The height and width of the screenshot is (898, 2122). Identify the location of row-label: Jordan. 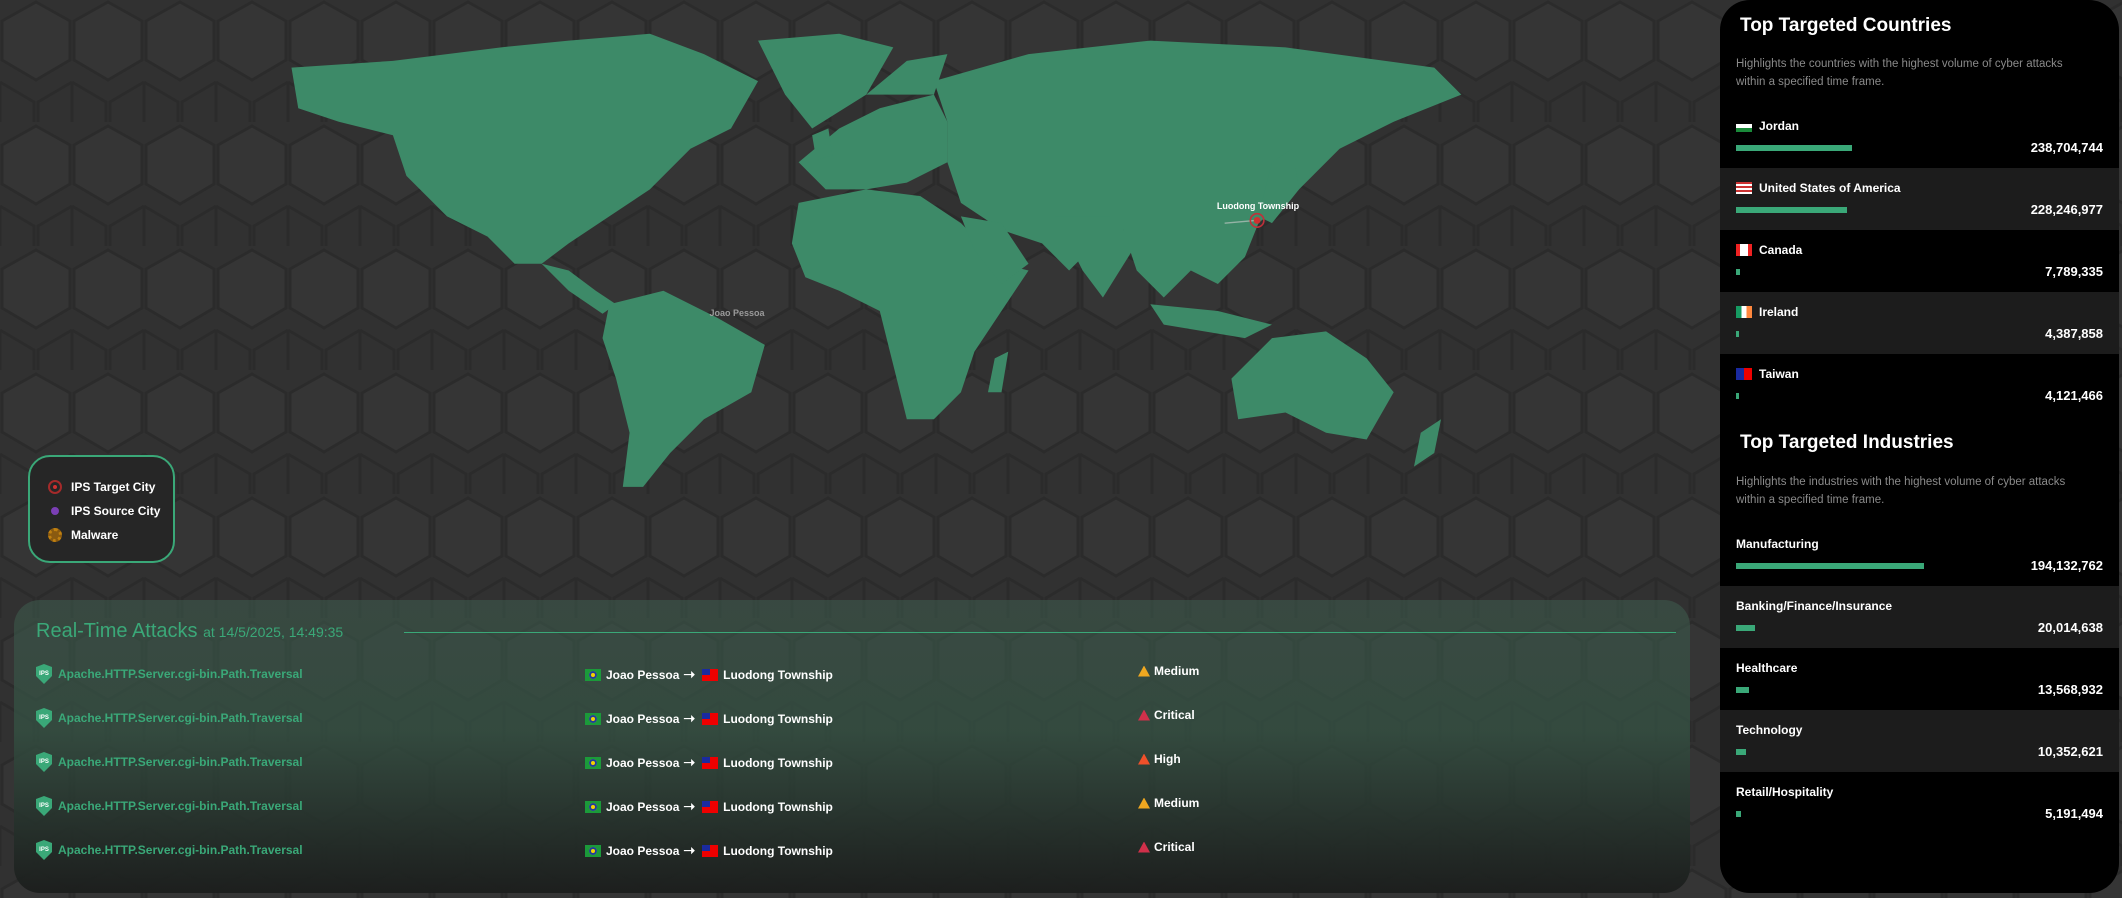
(1767, 126).